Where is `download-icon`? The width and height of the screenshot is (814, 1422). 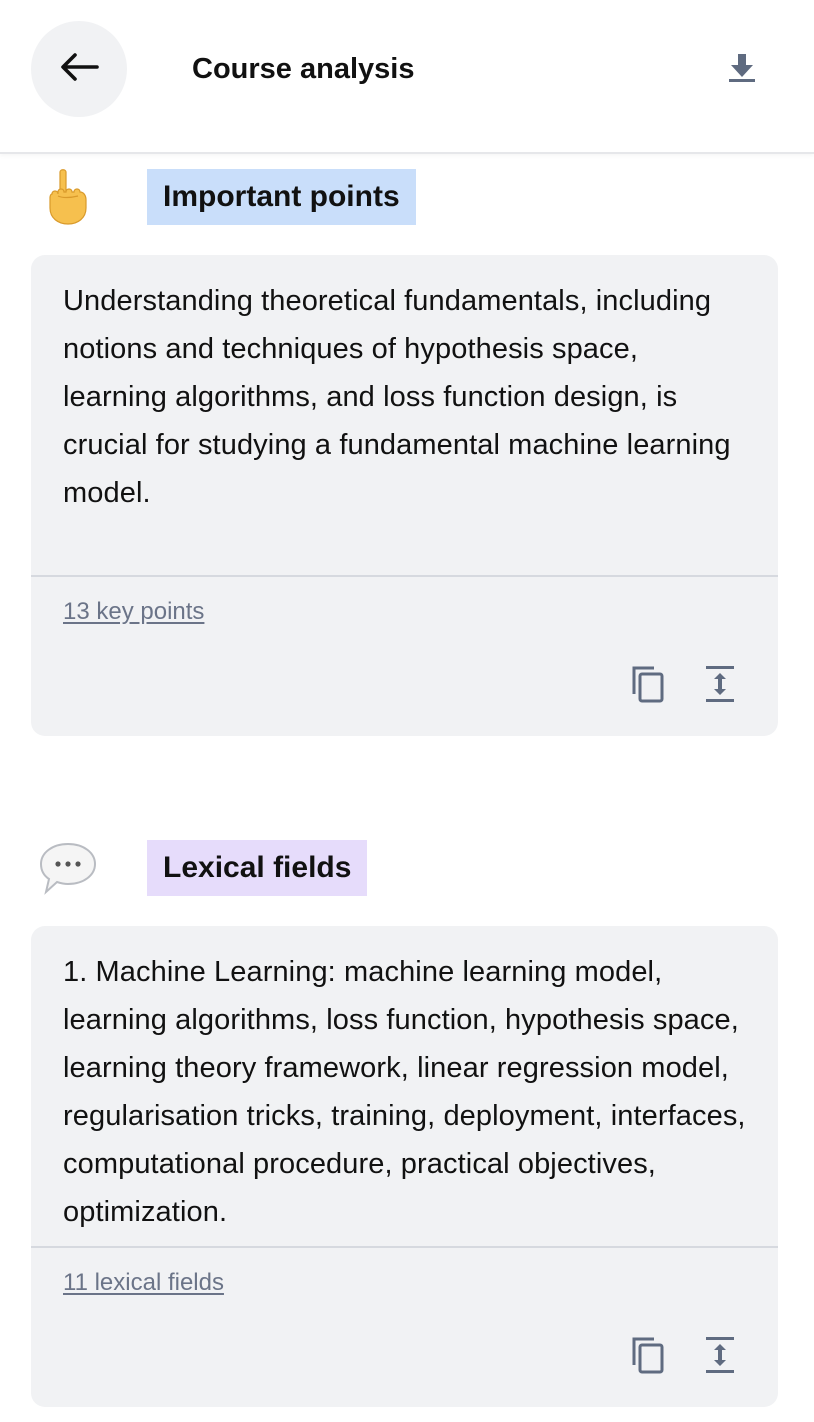 download-icon is located at coordinates (742, 70).